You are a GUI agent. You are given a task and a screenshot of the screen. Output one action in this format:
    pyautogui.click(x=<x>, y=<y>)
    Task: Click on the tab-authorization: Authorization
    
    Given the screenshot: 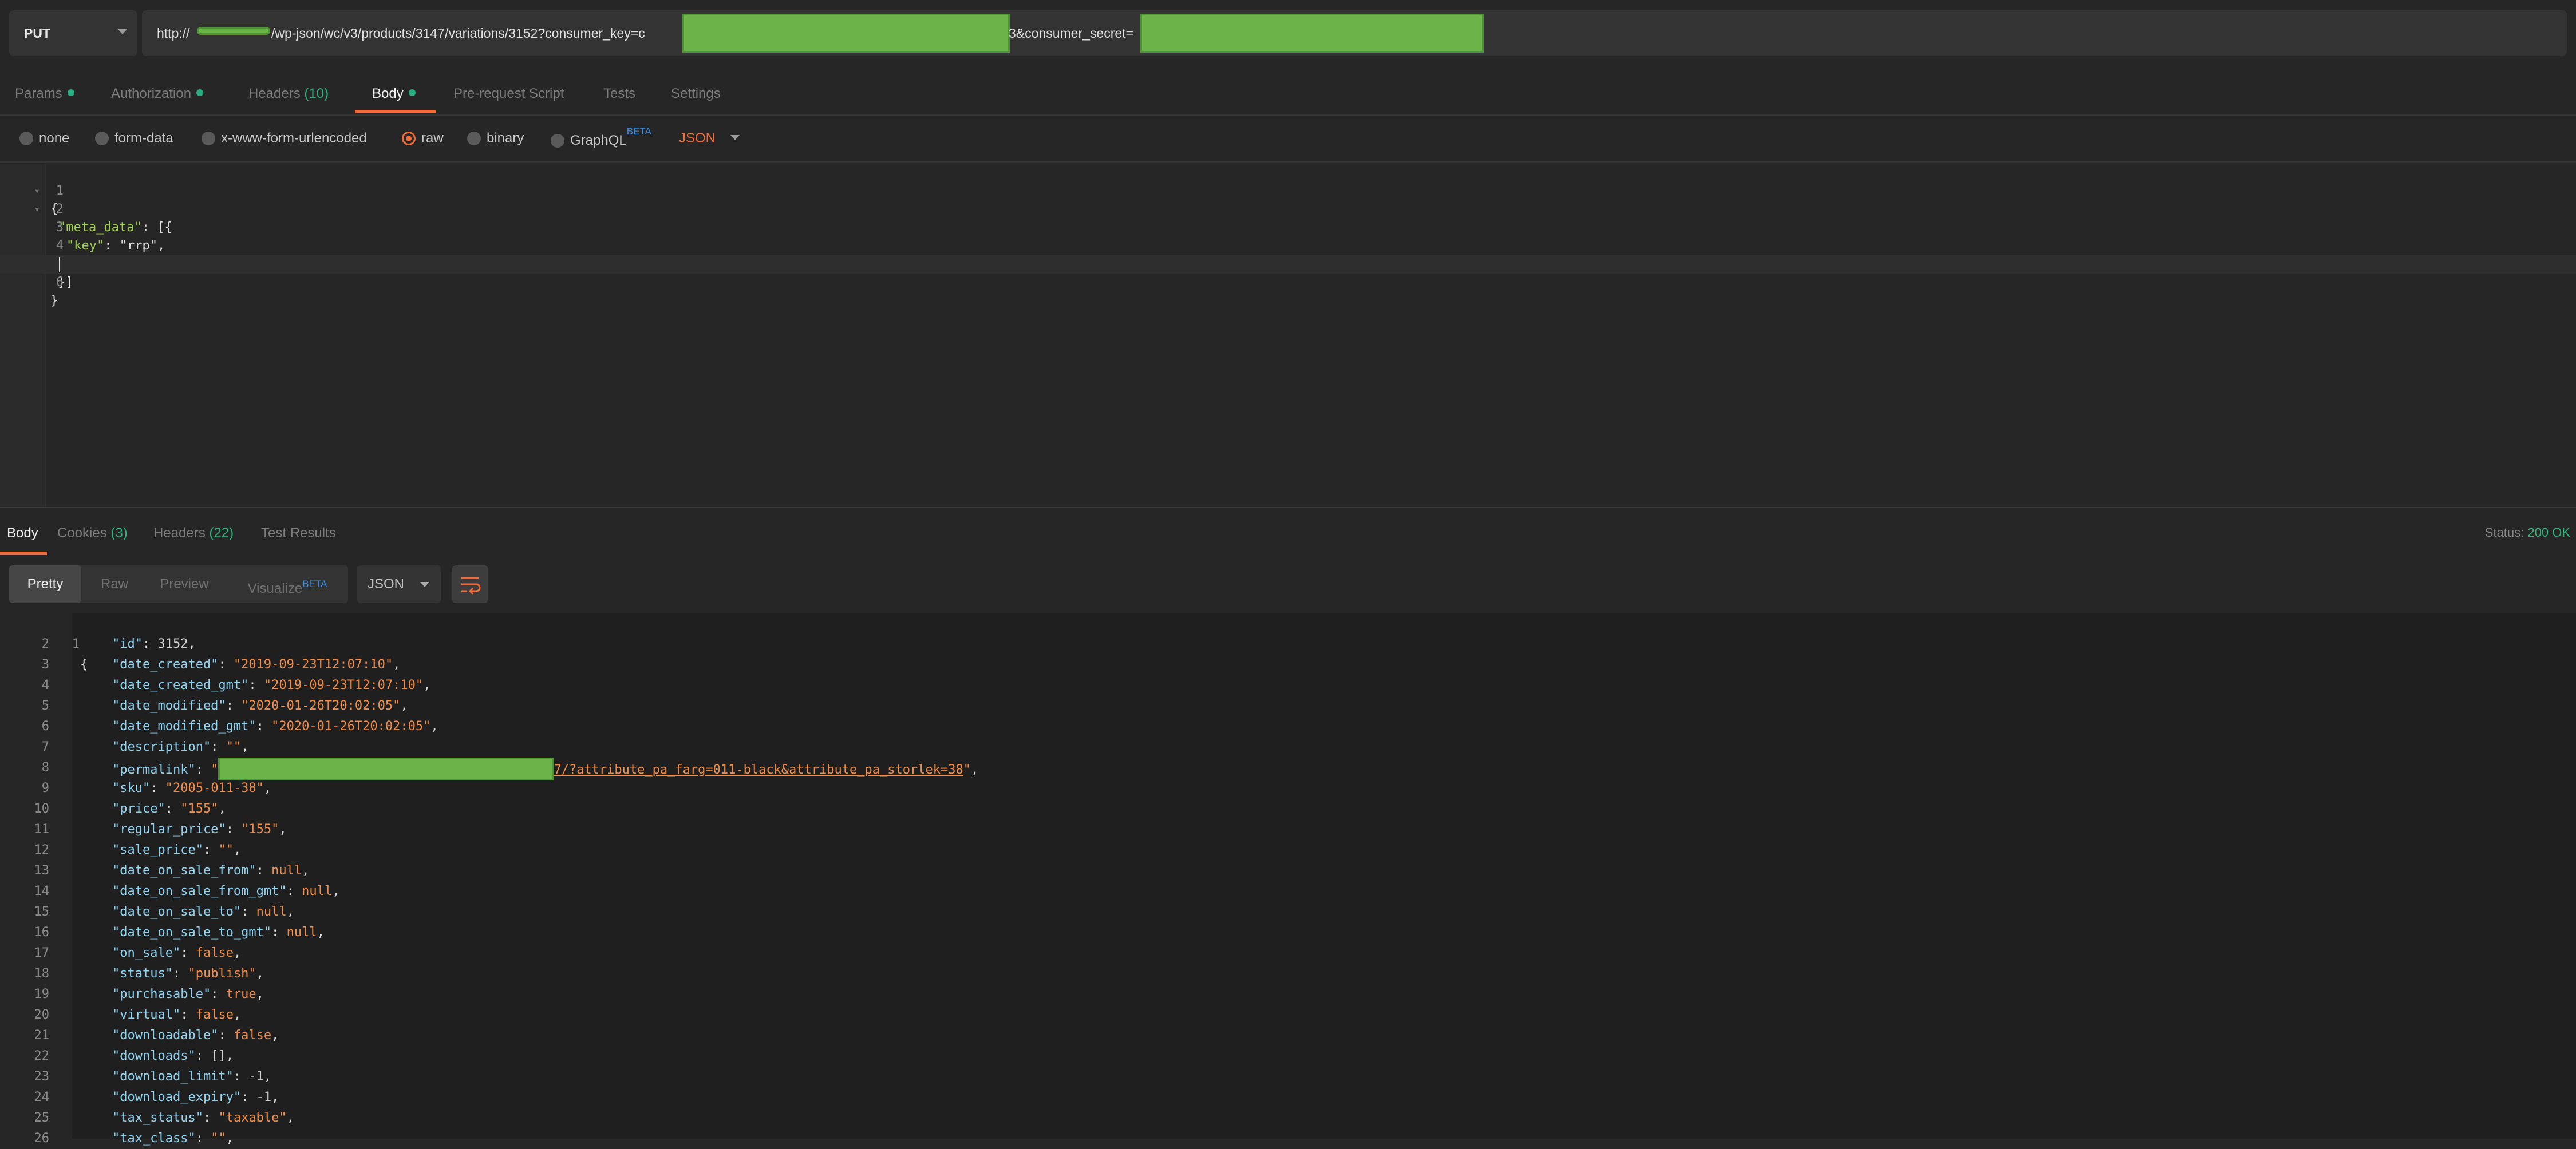 What is the action you would take?
    pyautogui.click(x=157, y=94)
    